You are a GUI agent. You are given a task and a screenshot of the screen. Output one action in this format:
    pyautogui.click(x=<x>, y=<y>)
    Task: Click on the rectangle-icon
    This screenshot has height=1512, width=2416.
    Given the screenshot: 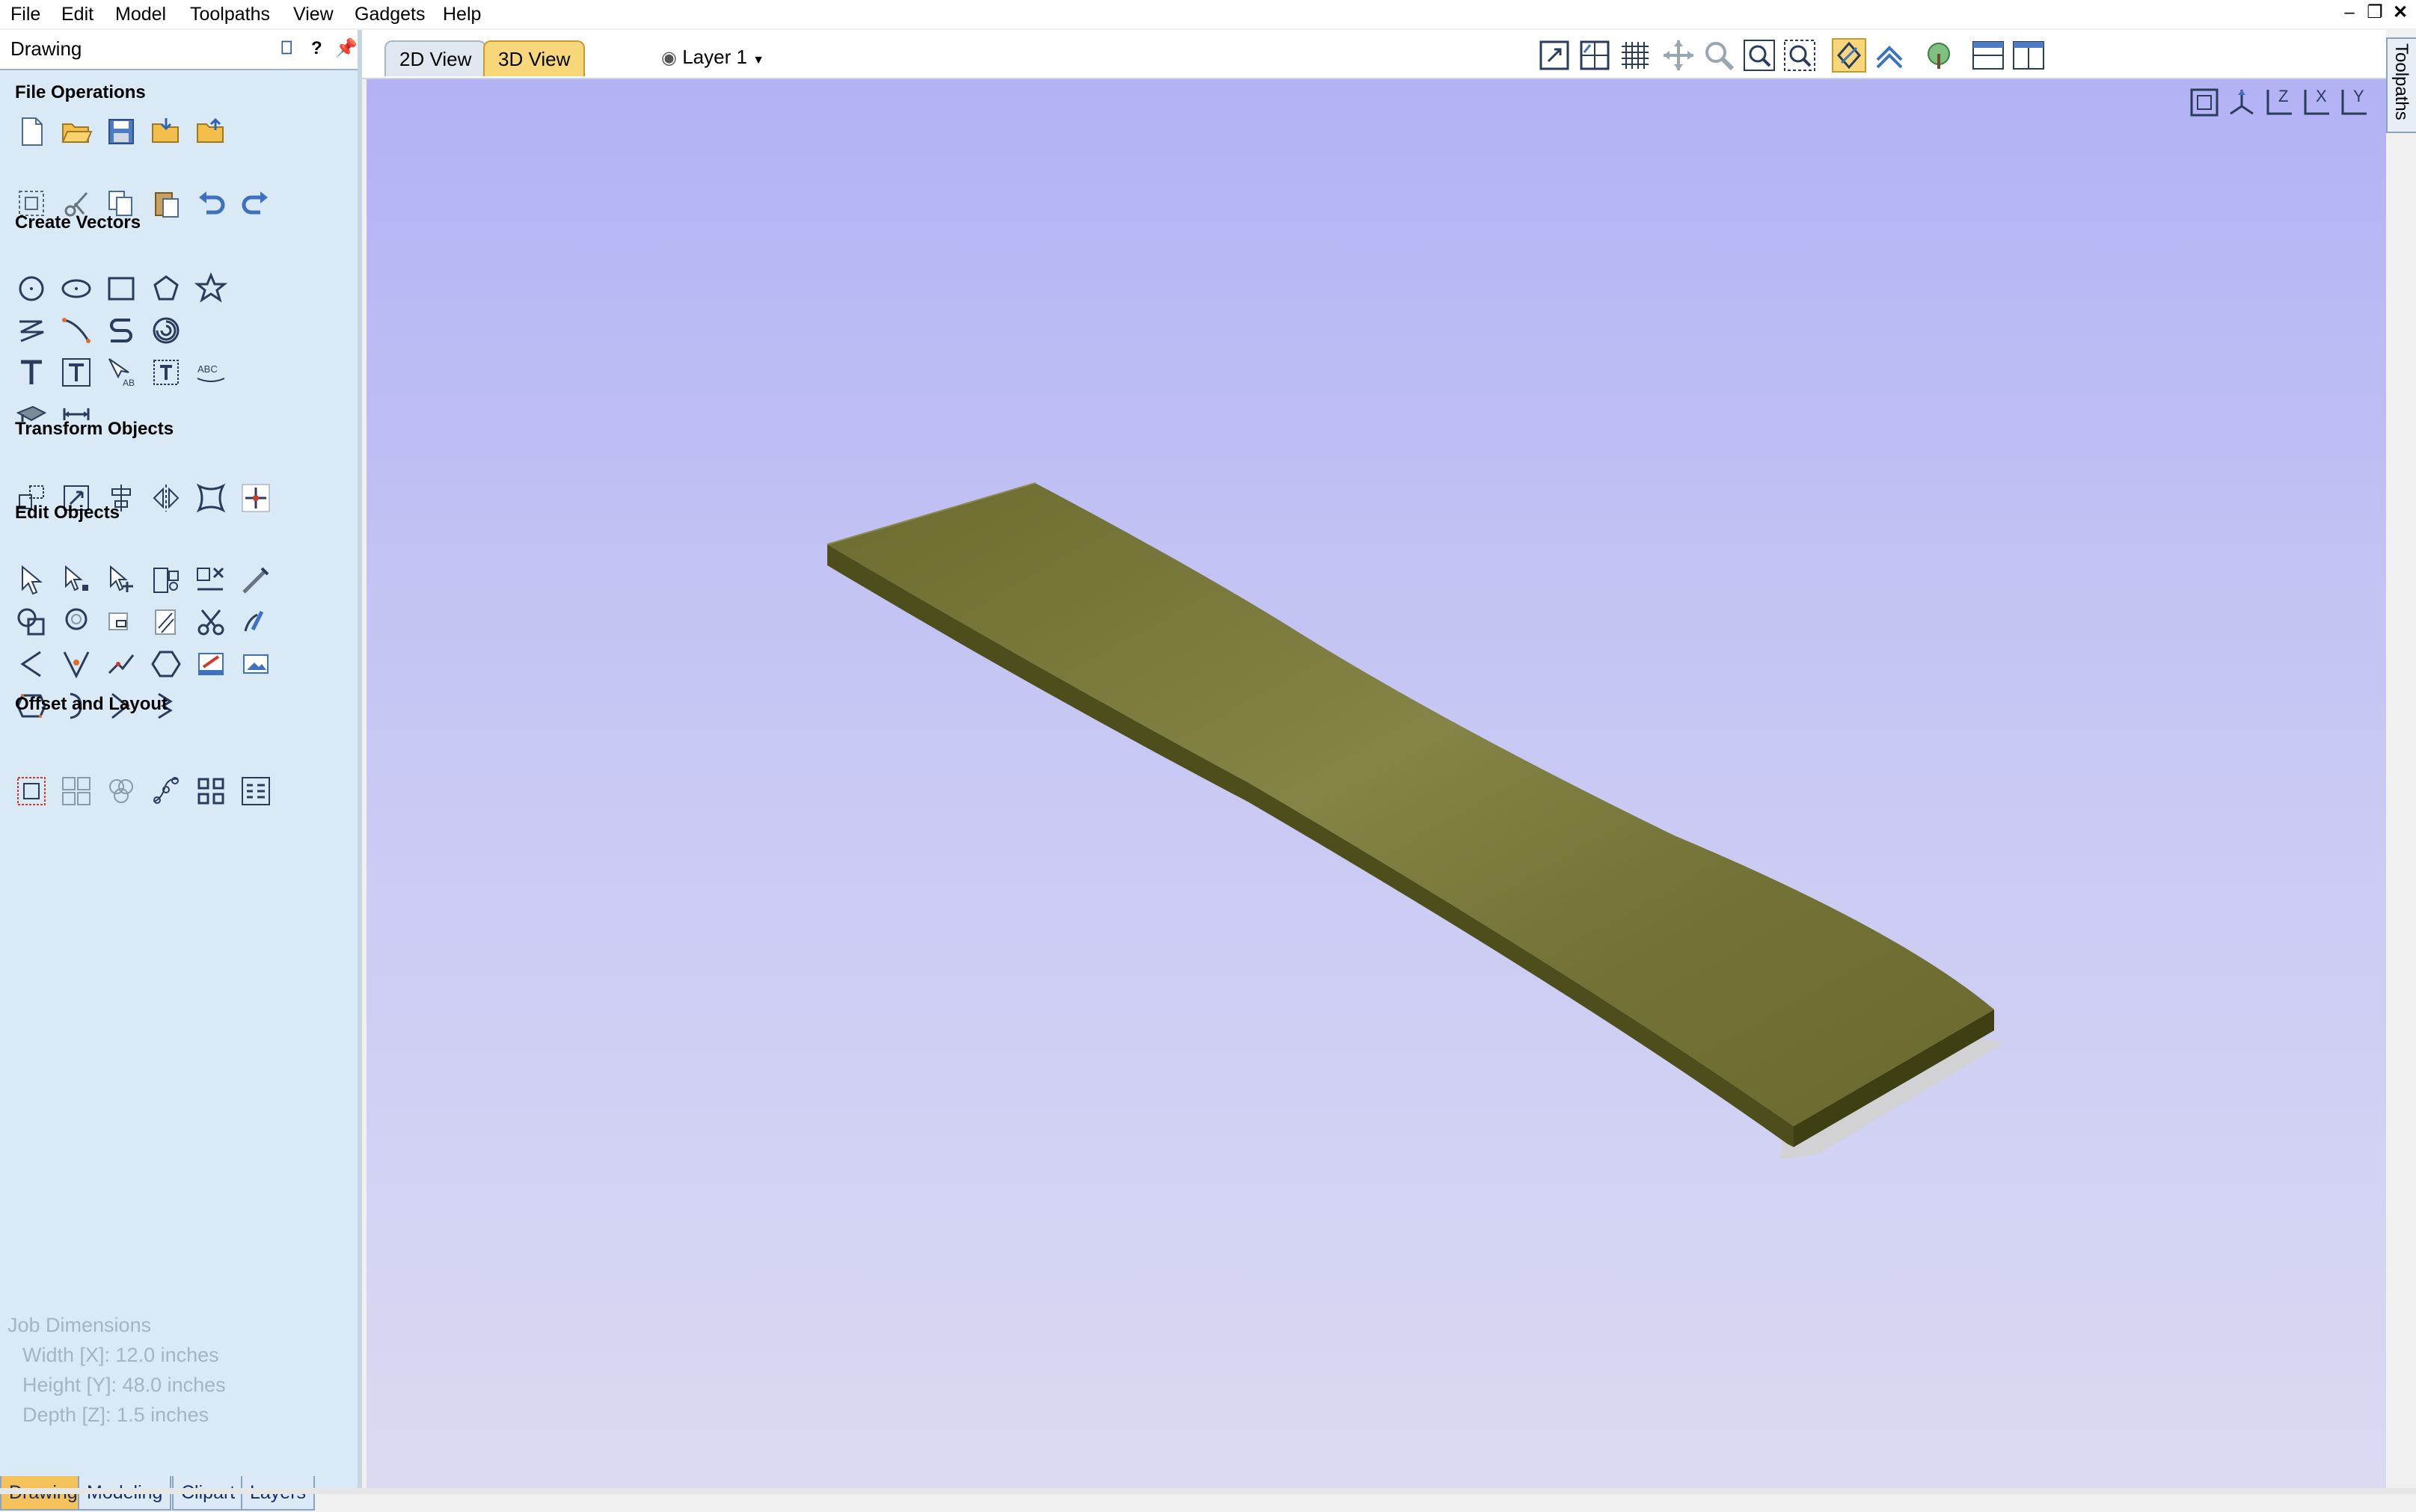 What is the action you would take?
    pyautogui.click(x=121, y=288)
    